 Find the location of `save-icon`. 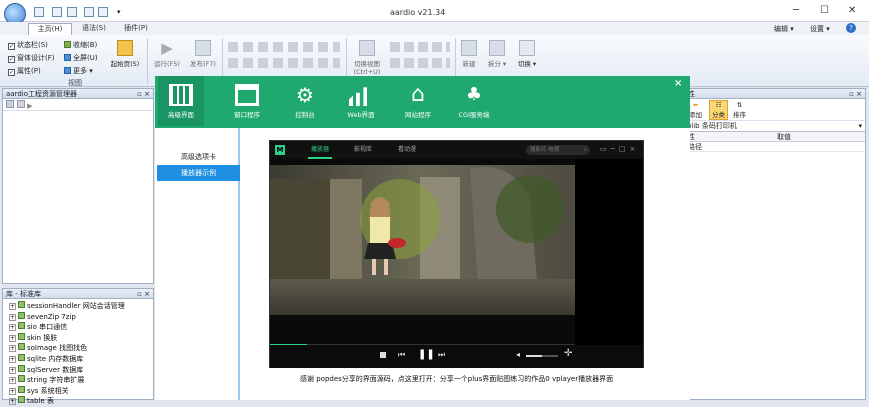

save-icon is located at coordinates (89, 12).